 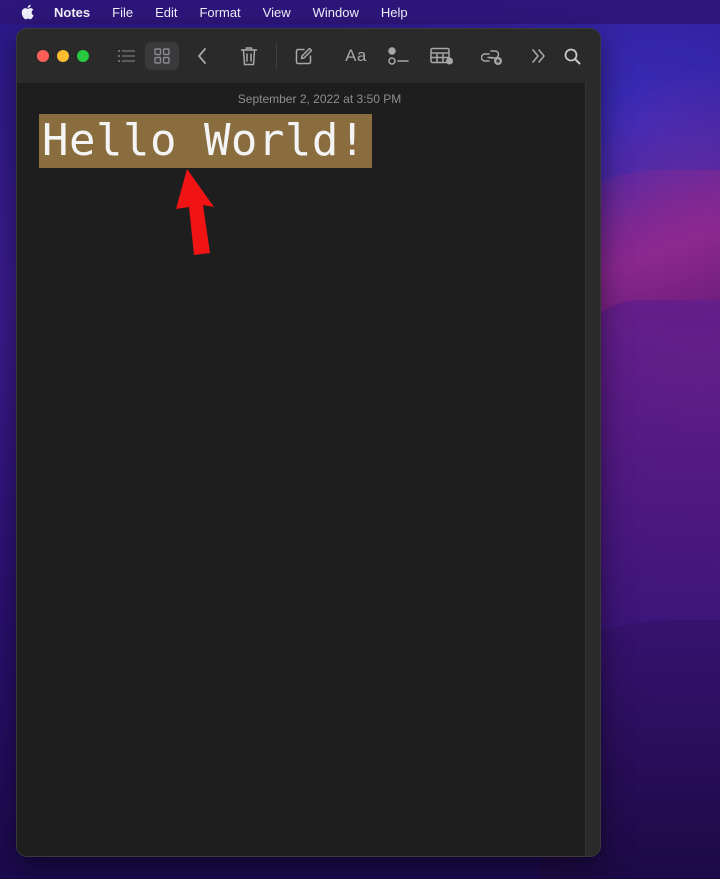 I want to click on search-icon, so click(x=572, y=56).